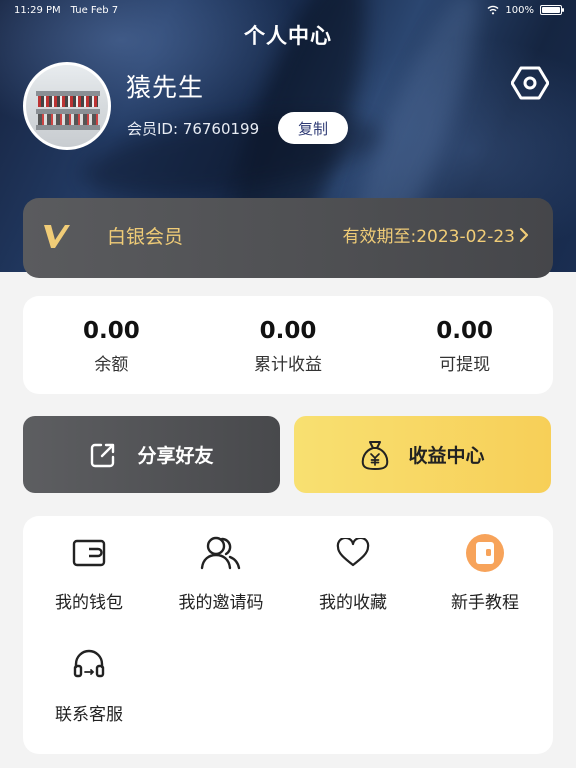 Image resolution: width=576 pixels, height=768 pixels. What do you see at coordinates (89, 571) in the screenshot?
I see `menu-item-wallet: 我的钱包` at bounding box center [89, 571].